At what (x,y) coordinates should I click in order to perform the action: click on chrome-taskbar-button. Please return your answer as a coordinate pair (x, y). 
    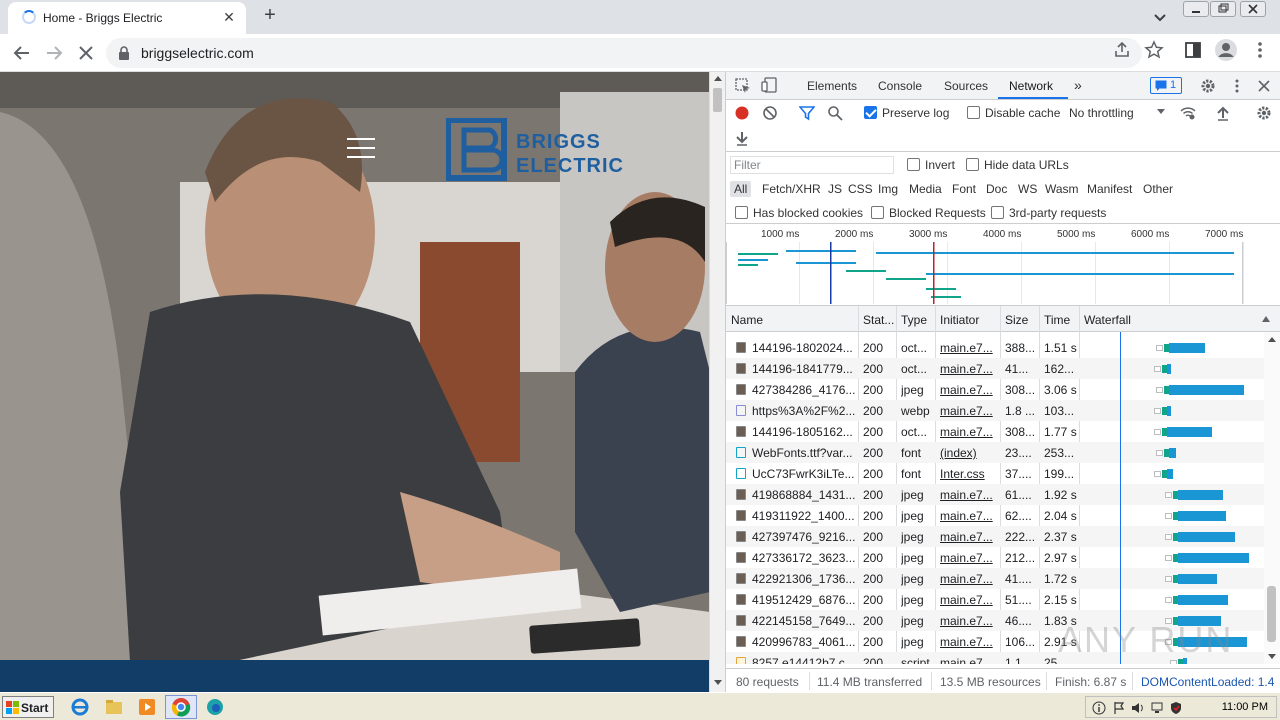
    Looking at the image, I should click on (181, 707).